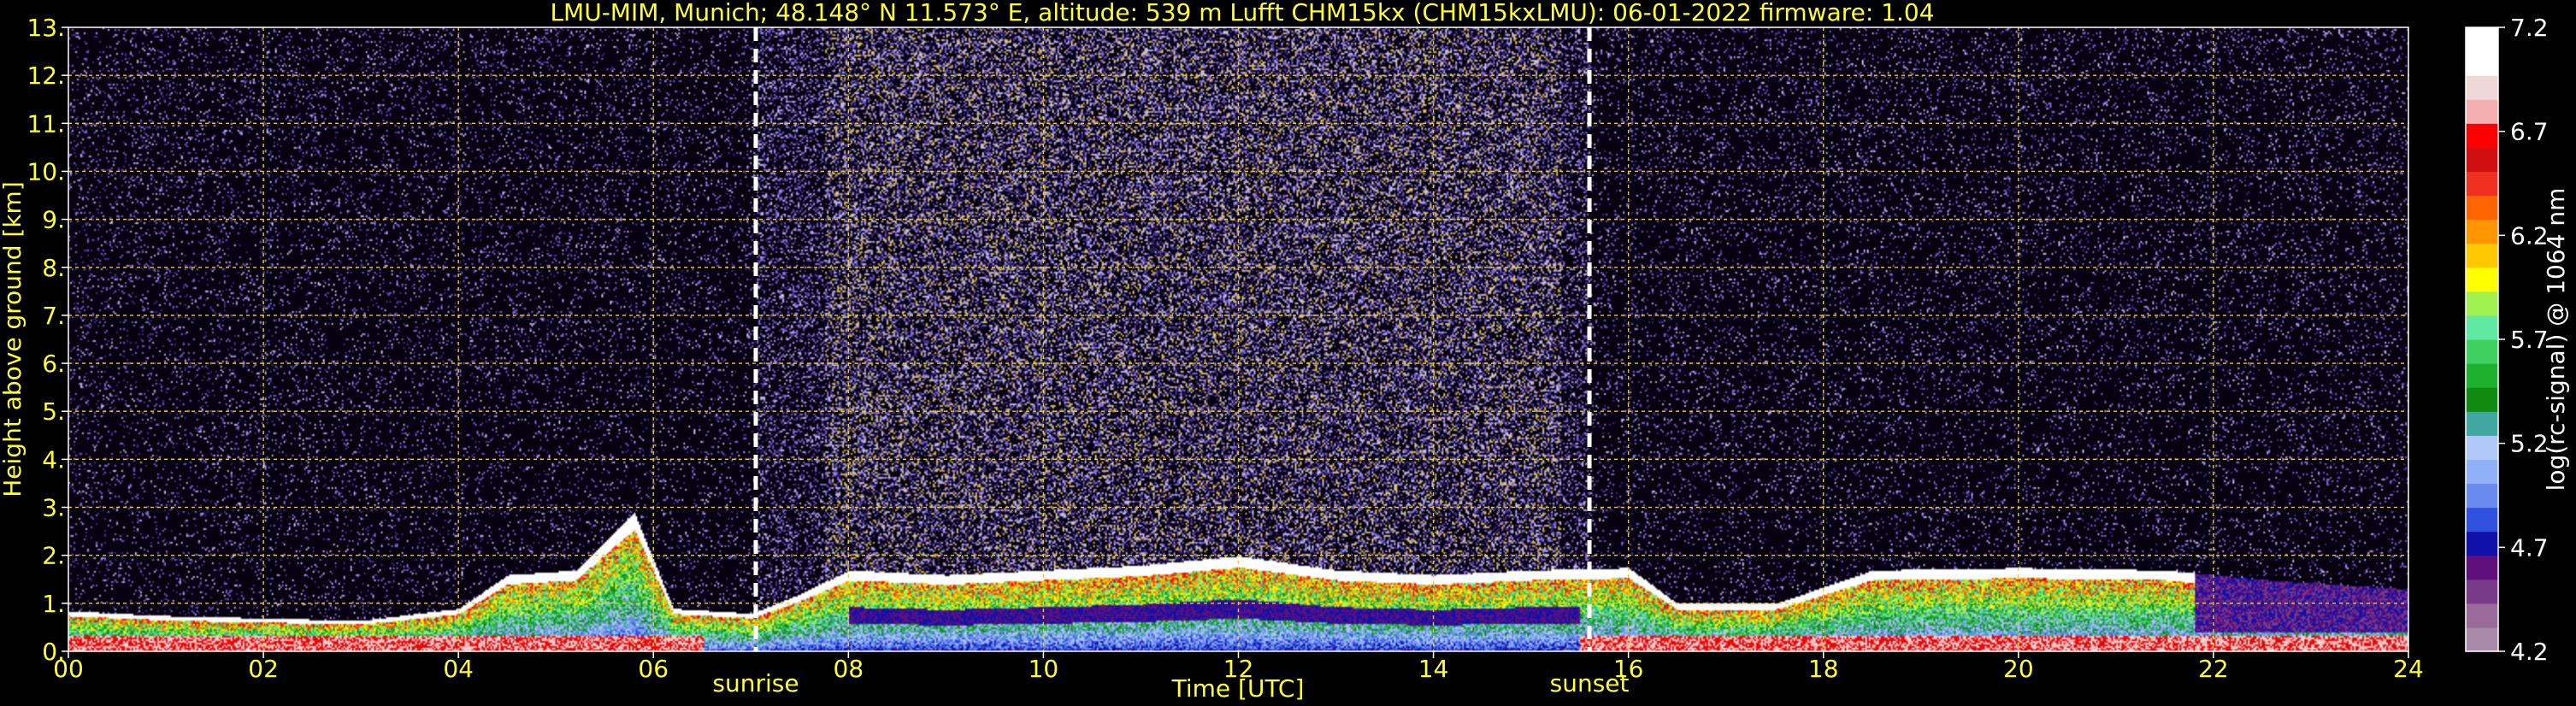 The width and height of the screenshot is (2576, 706). Describe the element at coordinates (53, 364) in the screenshot. I see `y-tick-label: 6.` at that location.